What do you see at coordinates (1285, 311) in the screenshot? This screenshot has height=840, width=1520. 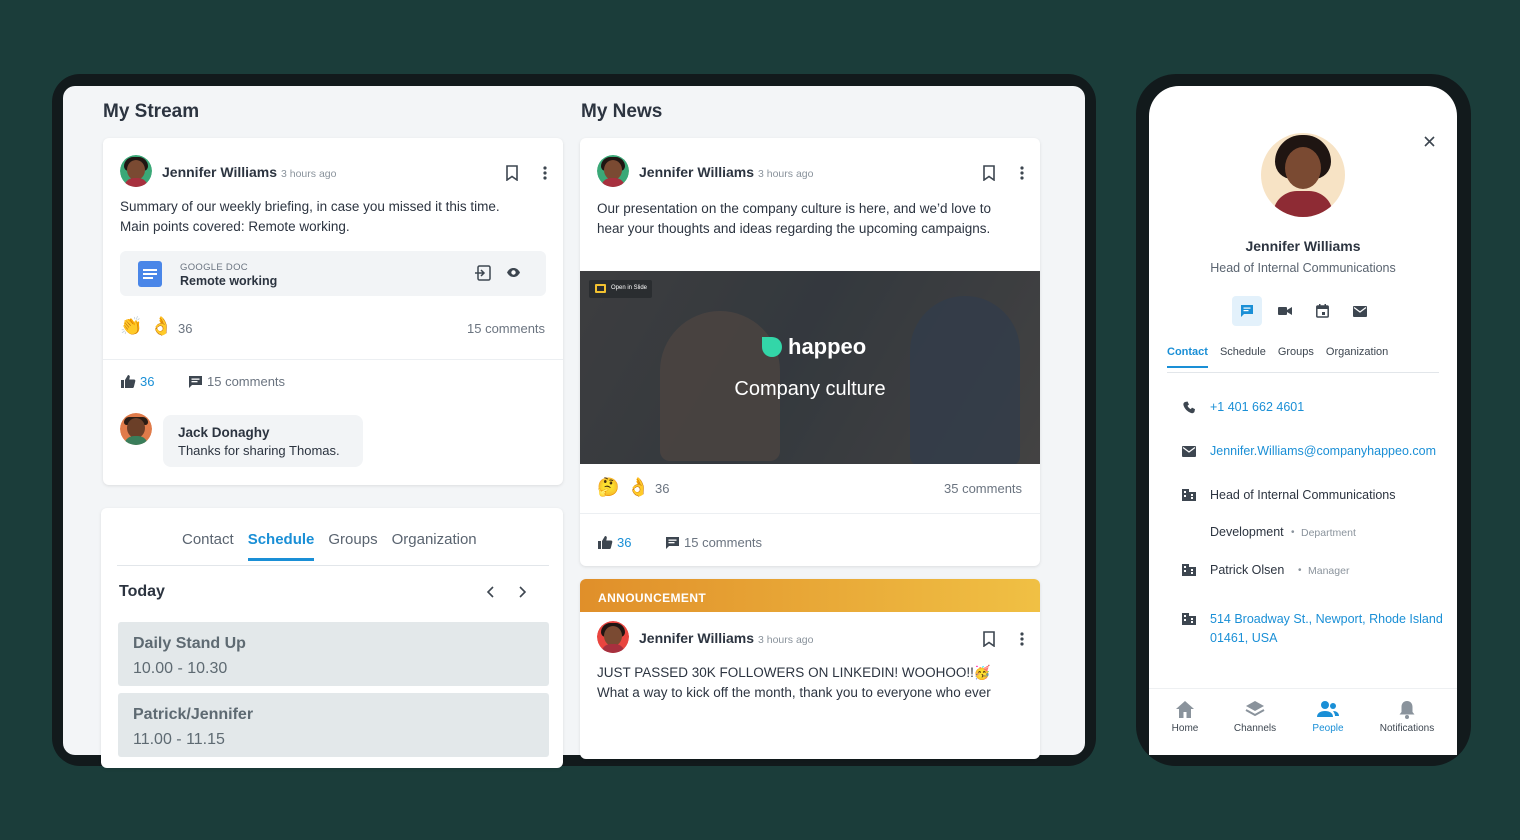 I see `video-call-icon` at bounding box center [1285, 311].